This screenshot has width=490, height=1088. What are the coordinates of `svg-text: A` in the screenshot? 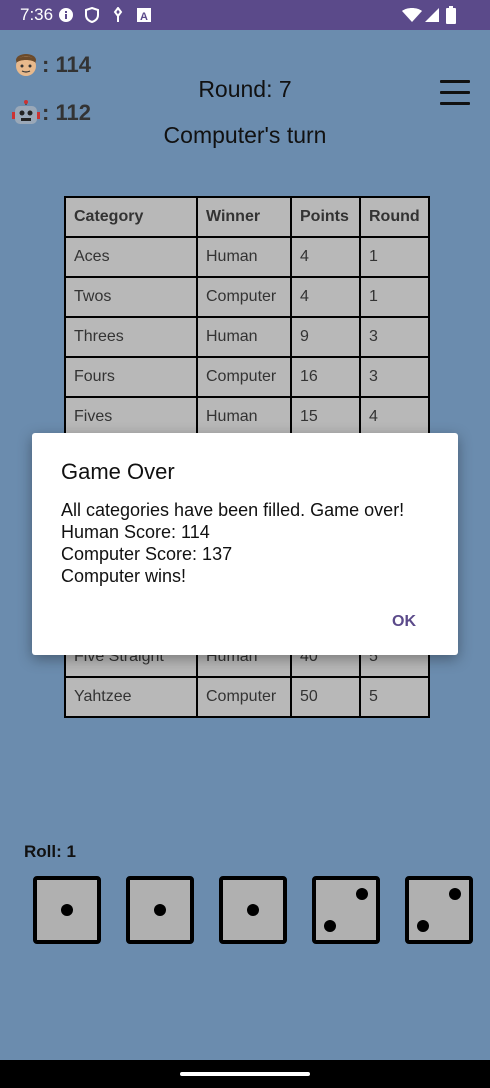 It's located at (144, 17).